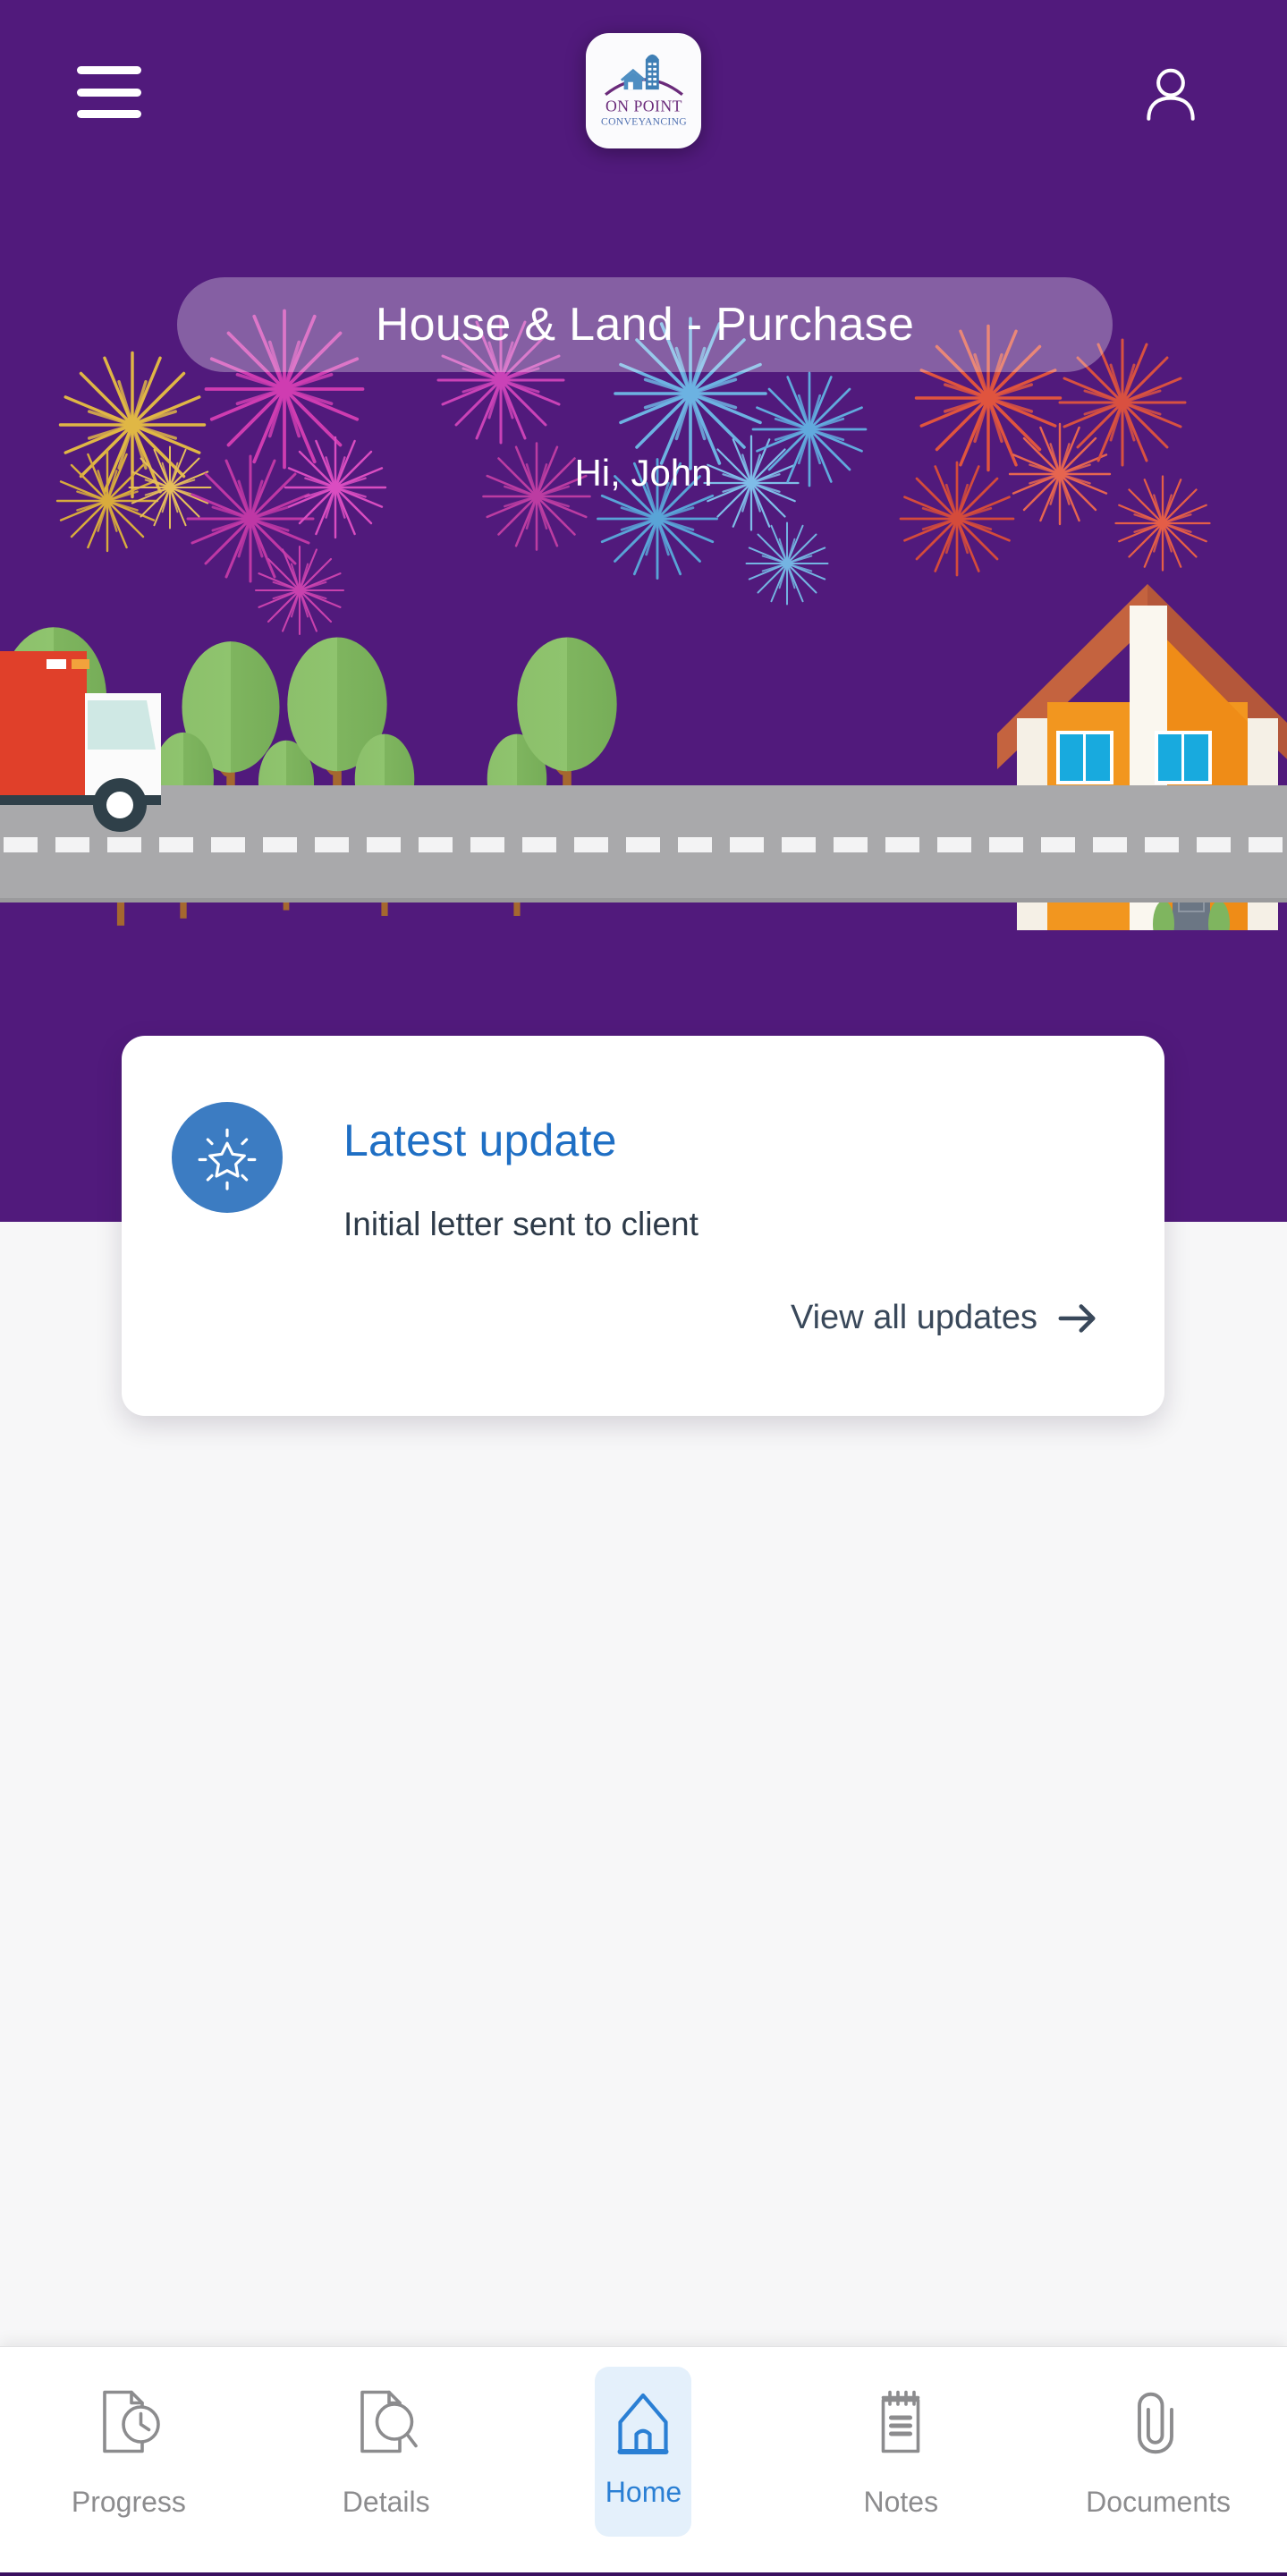 The height and width of the screenshot is (2576, 1287). I want to click on notepad-icon, so click(900, 2423).